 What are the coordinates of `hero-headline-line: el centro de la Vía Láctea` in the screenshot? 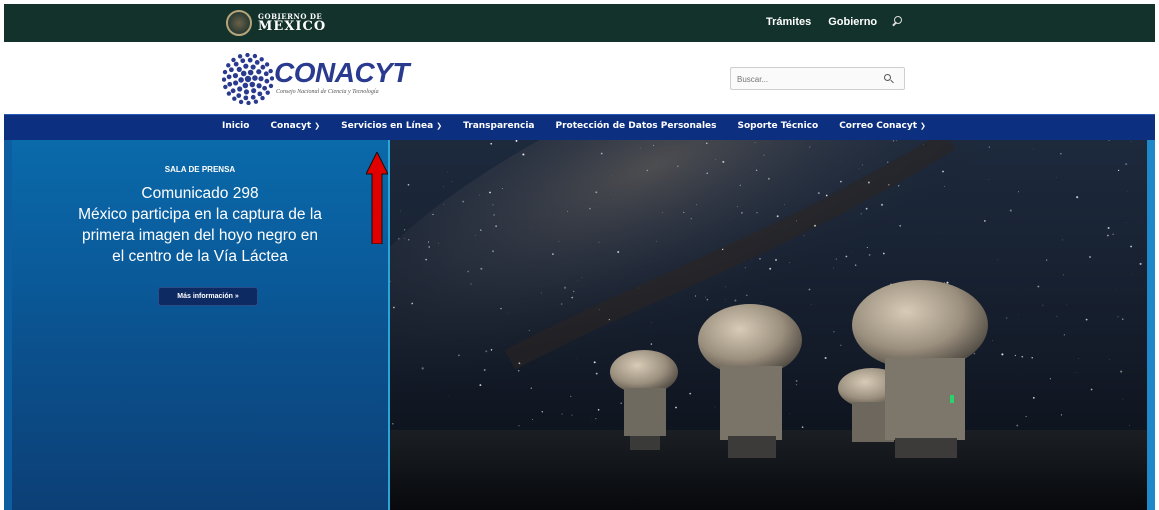 It's located at (200, 256).